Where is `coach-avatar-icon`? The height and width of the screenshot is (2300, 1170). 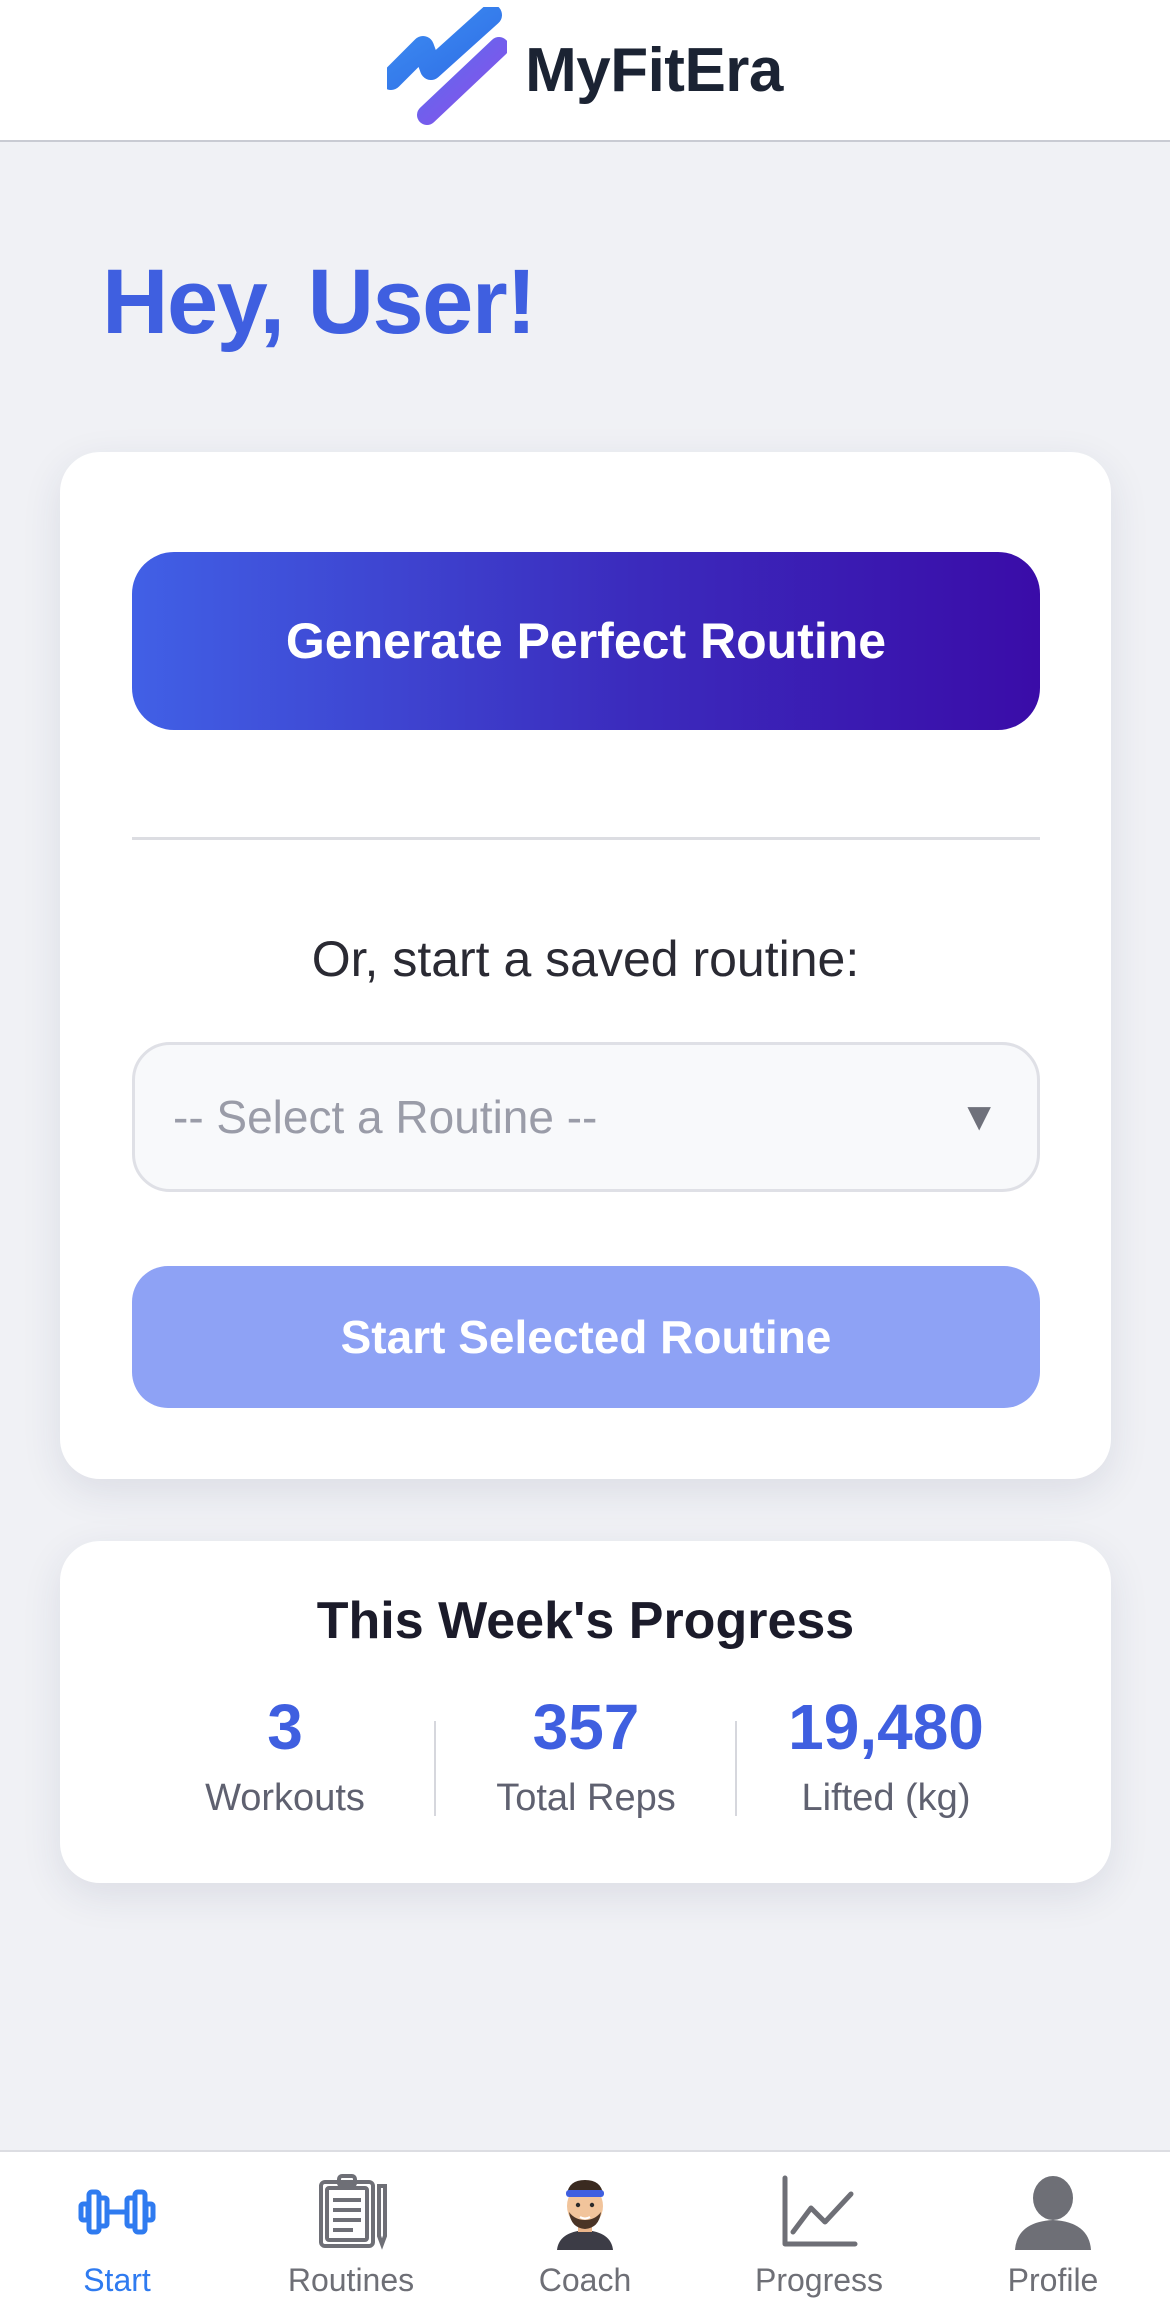
coach-avatar-icon is located at coordinates (585, 2215).